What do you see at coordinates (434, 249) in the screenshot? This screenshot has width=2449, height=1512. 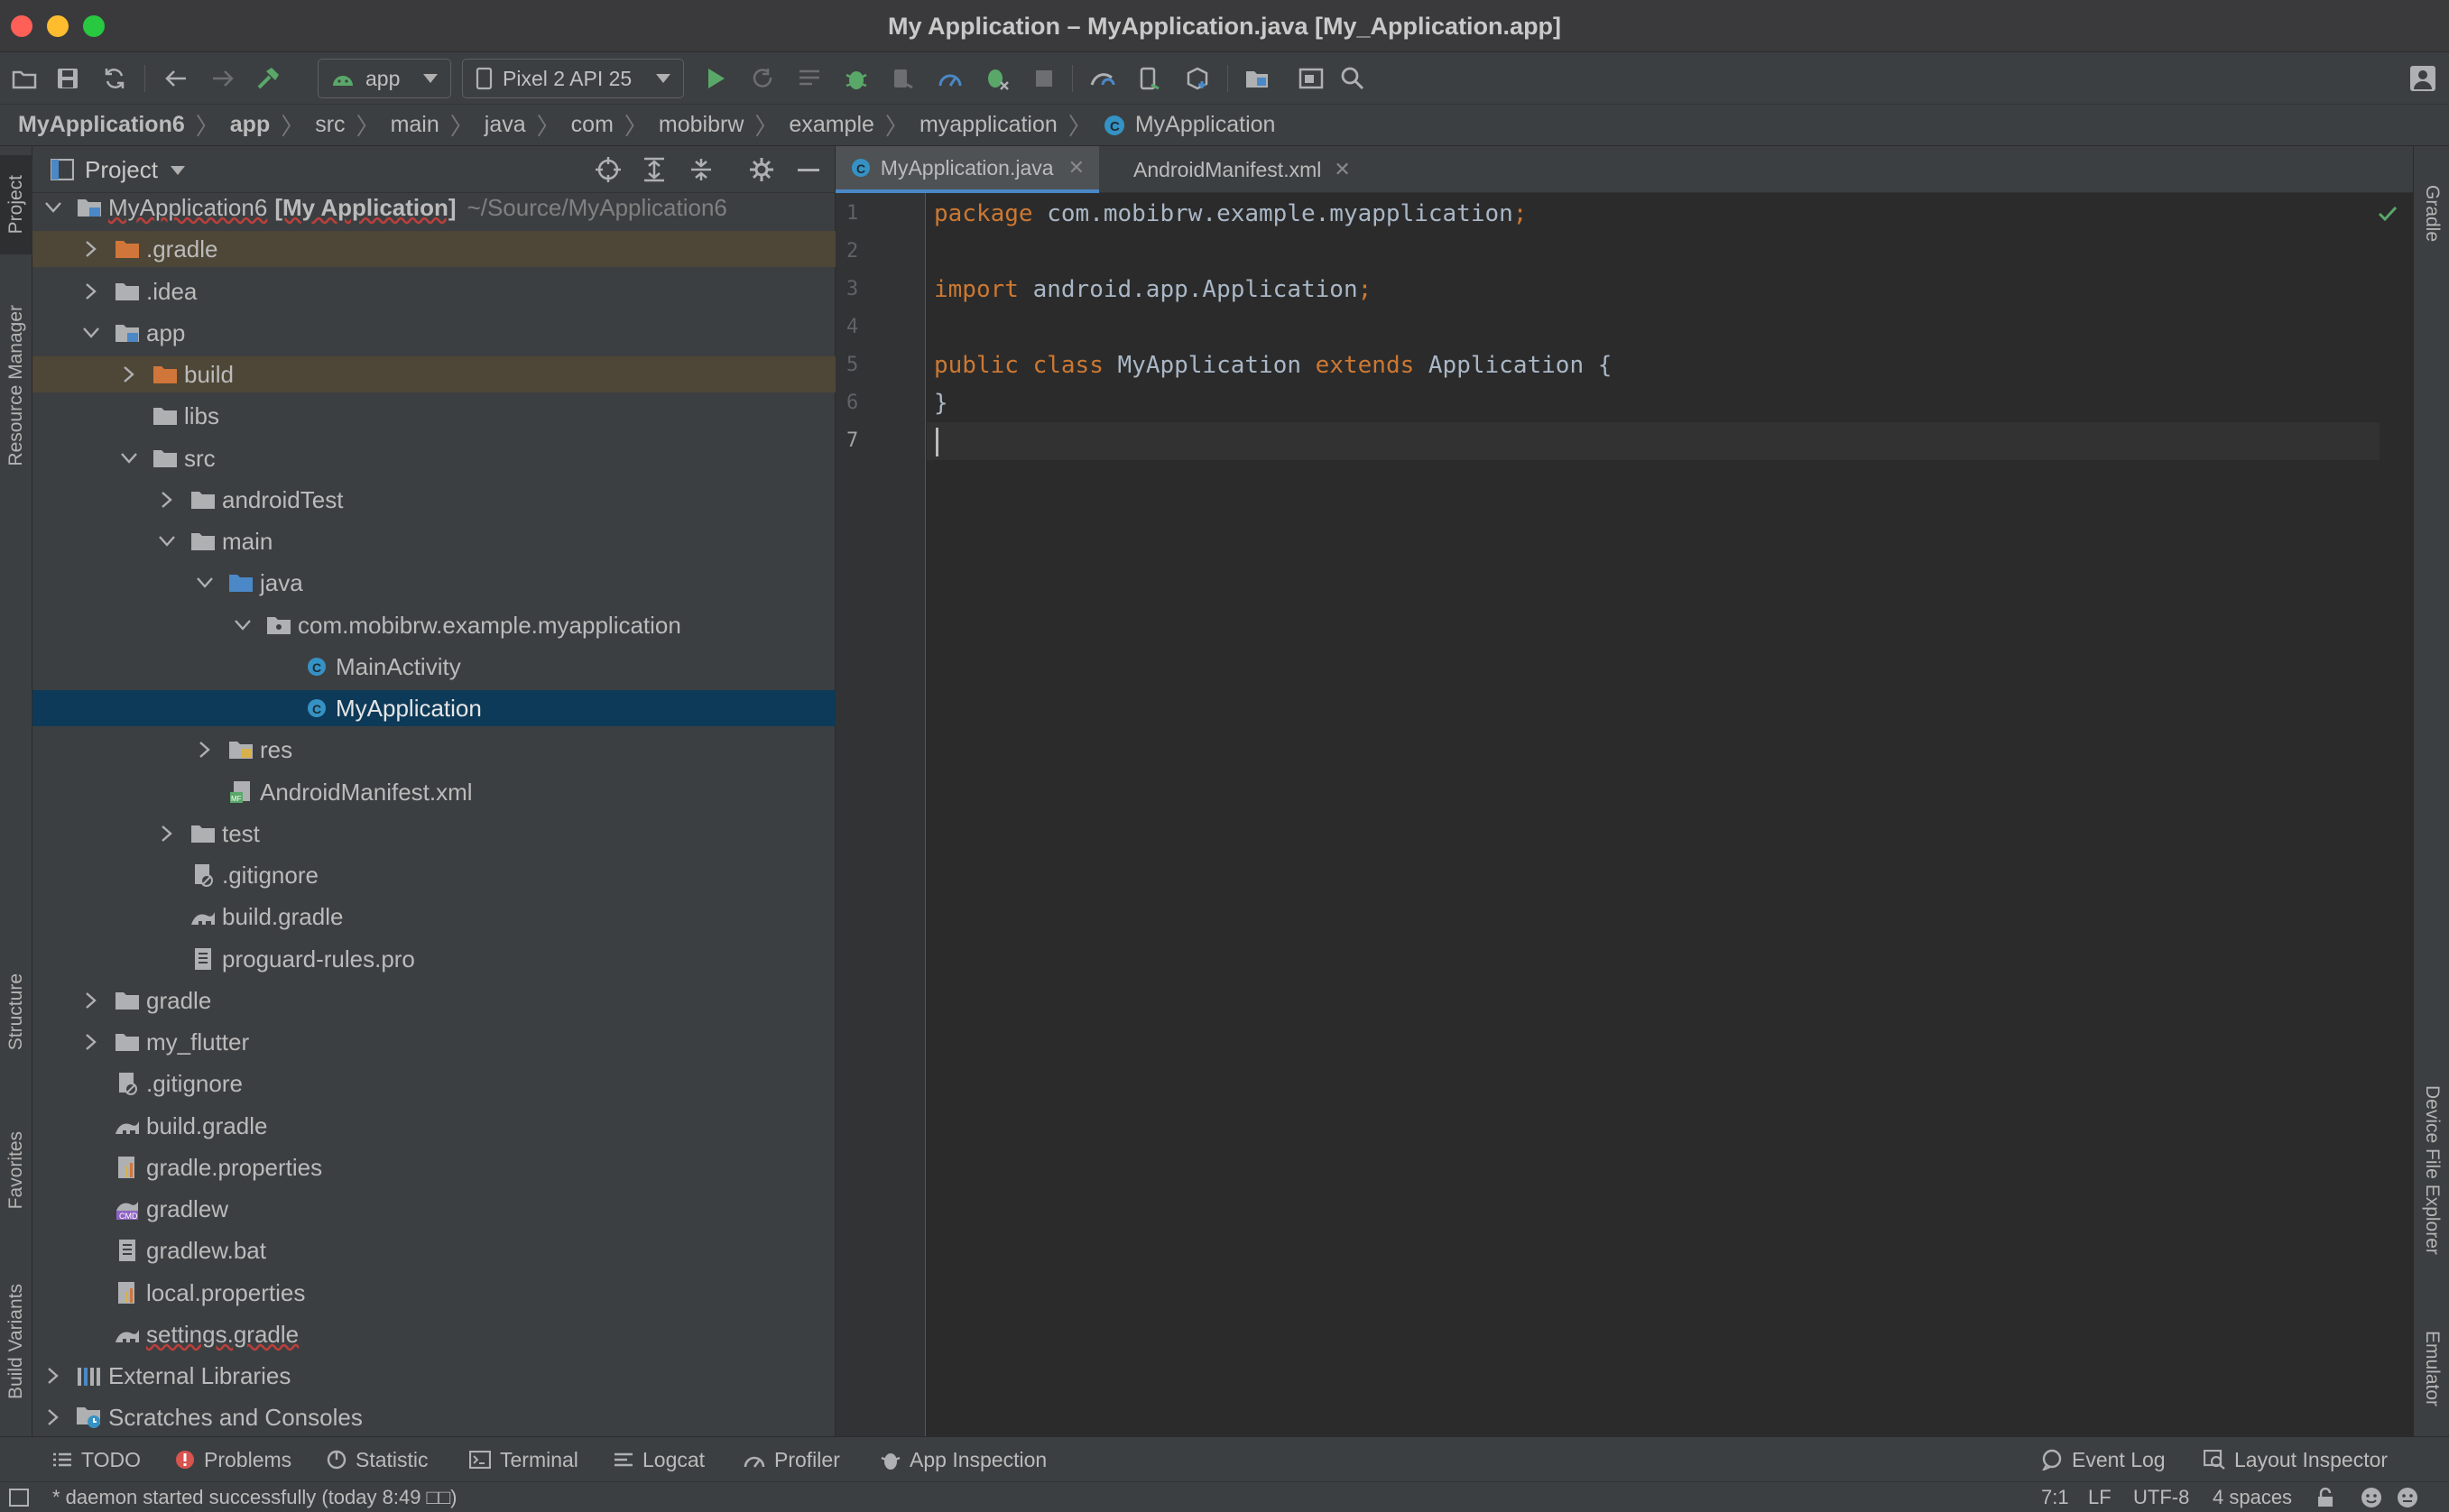 I see `tree-item-gradle-cache: .gradle` at bounding box center [434, 249].